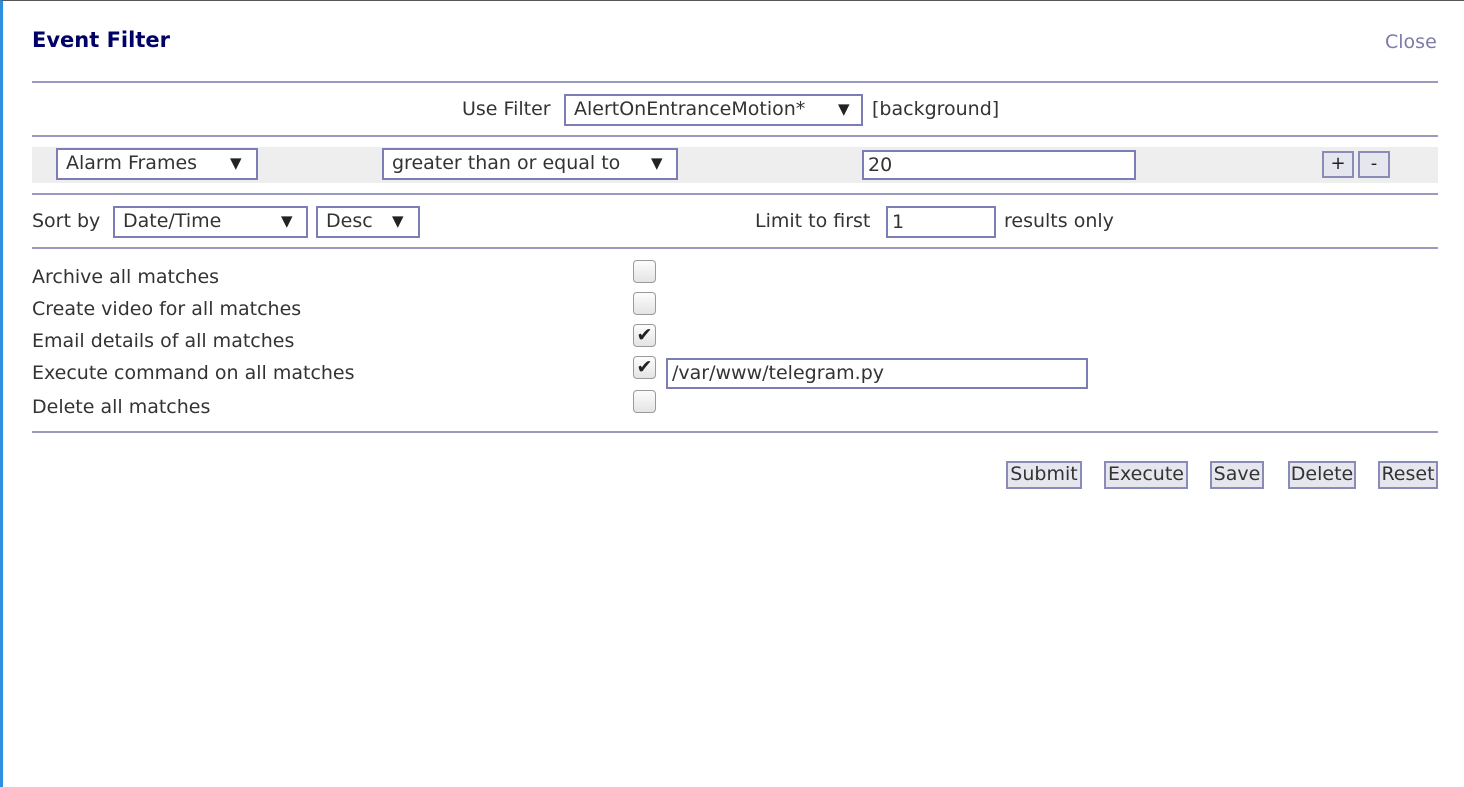 This screenshot has height=787, width=1464. I want to click on dialog-title: Event Filter, so click(101, 40).